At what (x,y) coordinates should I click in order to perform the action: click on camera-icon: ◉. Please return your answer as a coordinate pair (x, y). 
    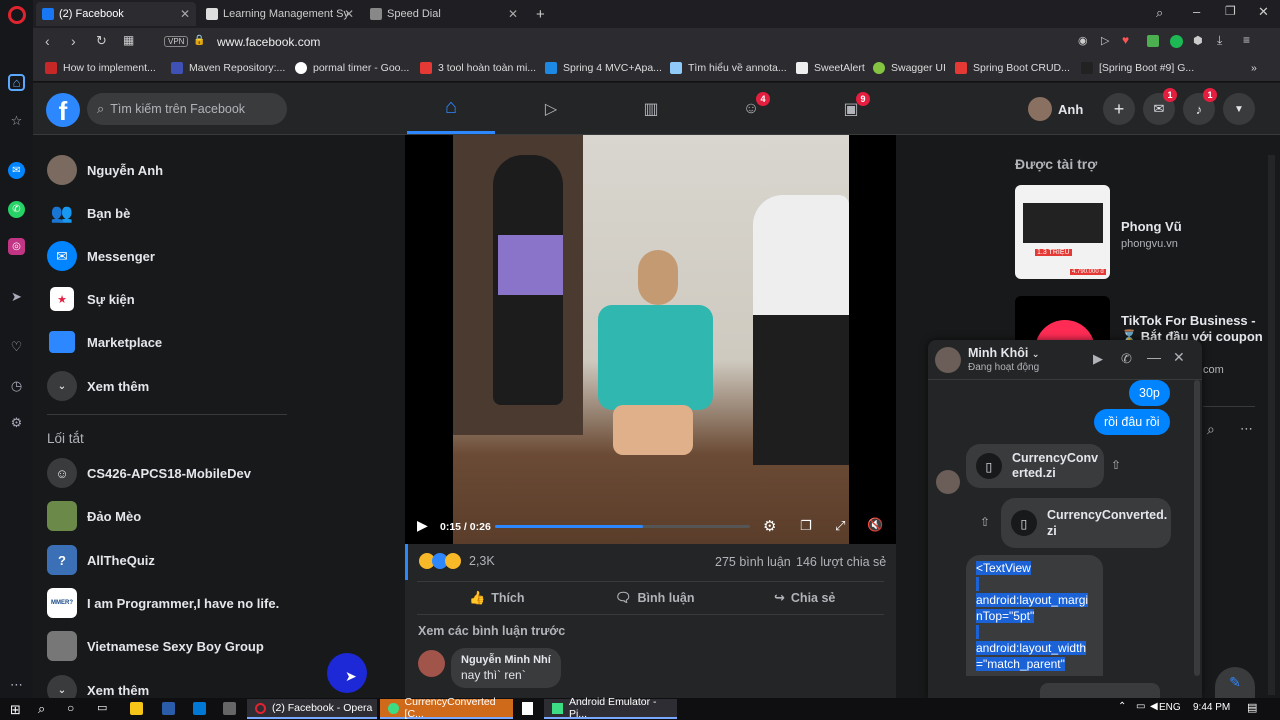
    Looking at the image, I should click on (1083, 40).